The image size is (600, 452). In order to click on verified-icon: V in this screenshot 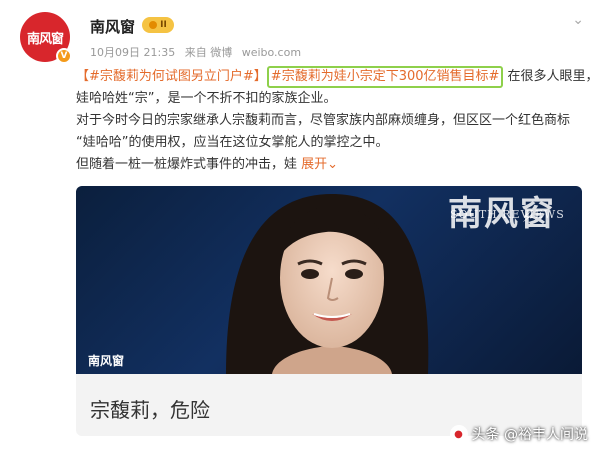, I will do `click(64, 56)`.